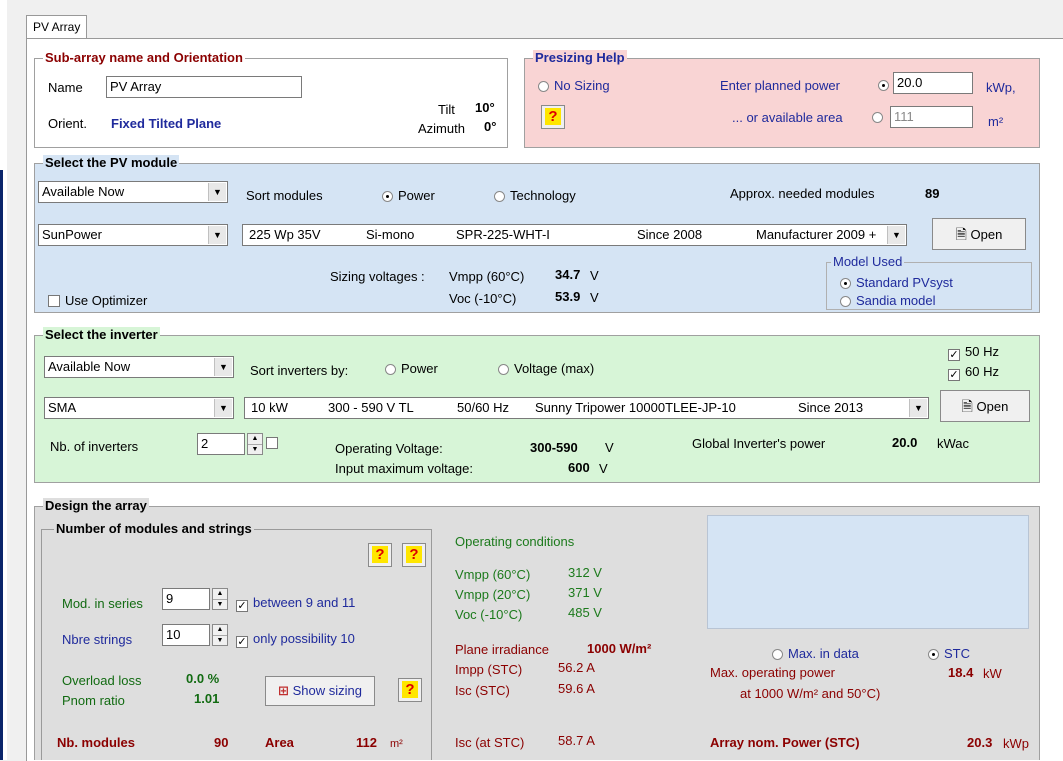 The image size is (1063, 761). I want to click on nb-inverters-input: 2, so click(221, 444).